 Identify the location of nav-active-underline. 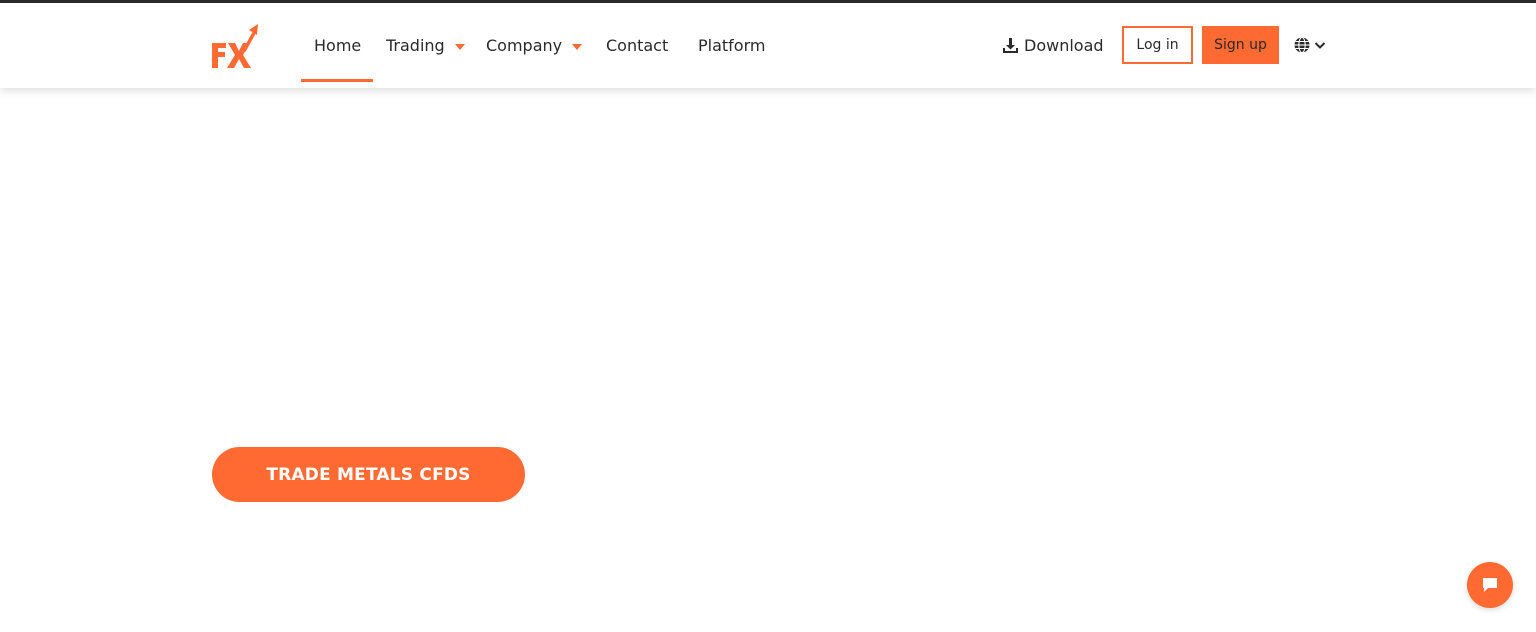
(337, 80).